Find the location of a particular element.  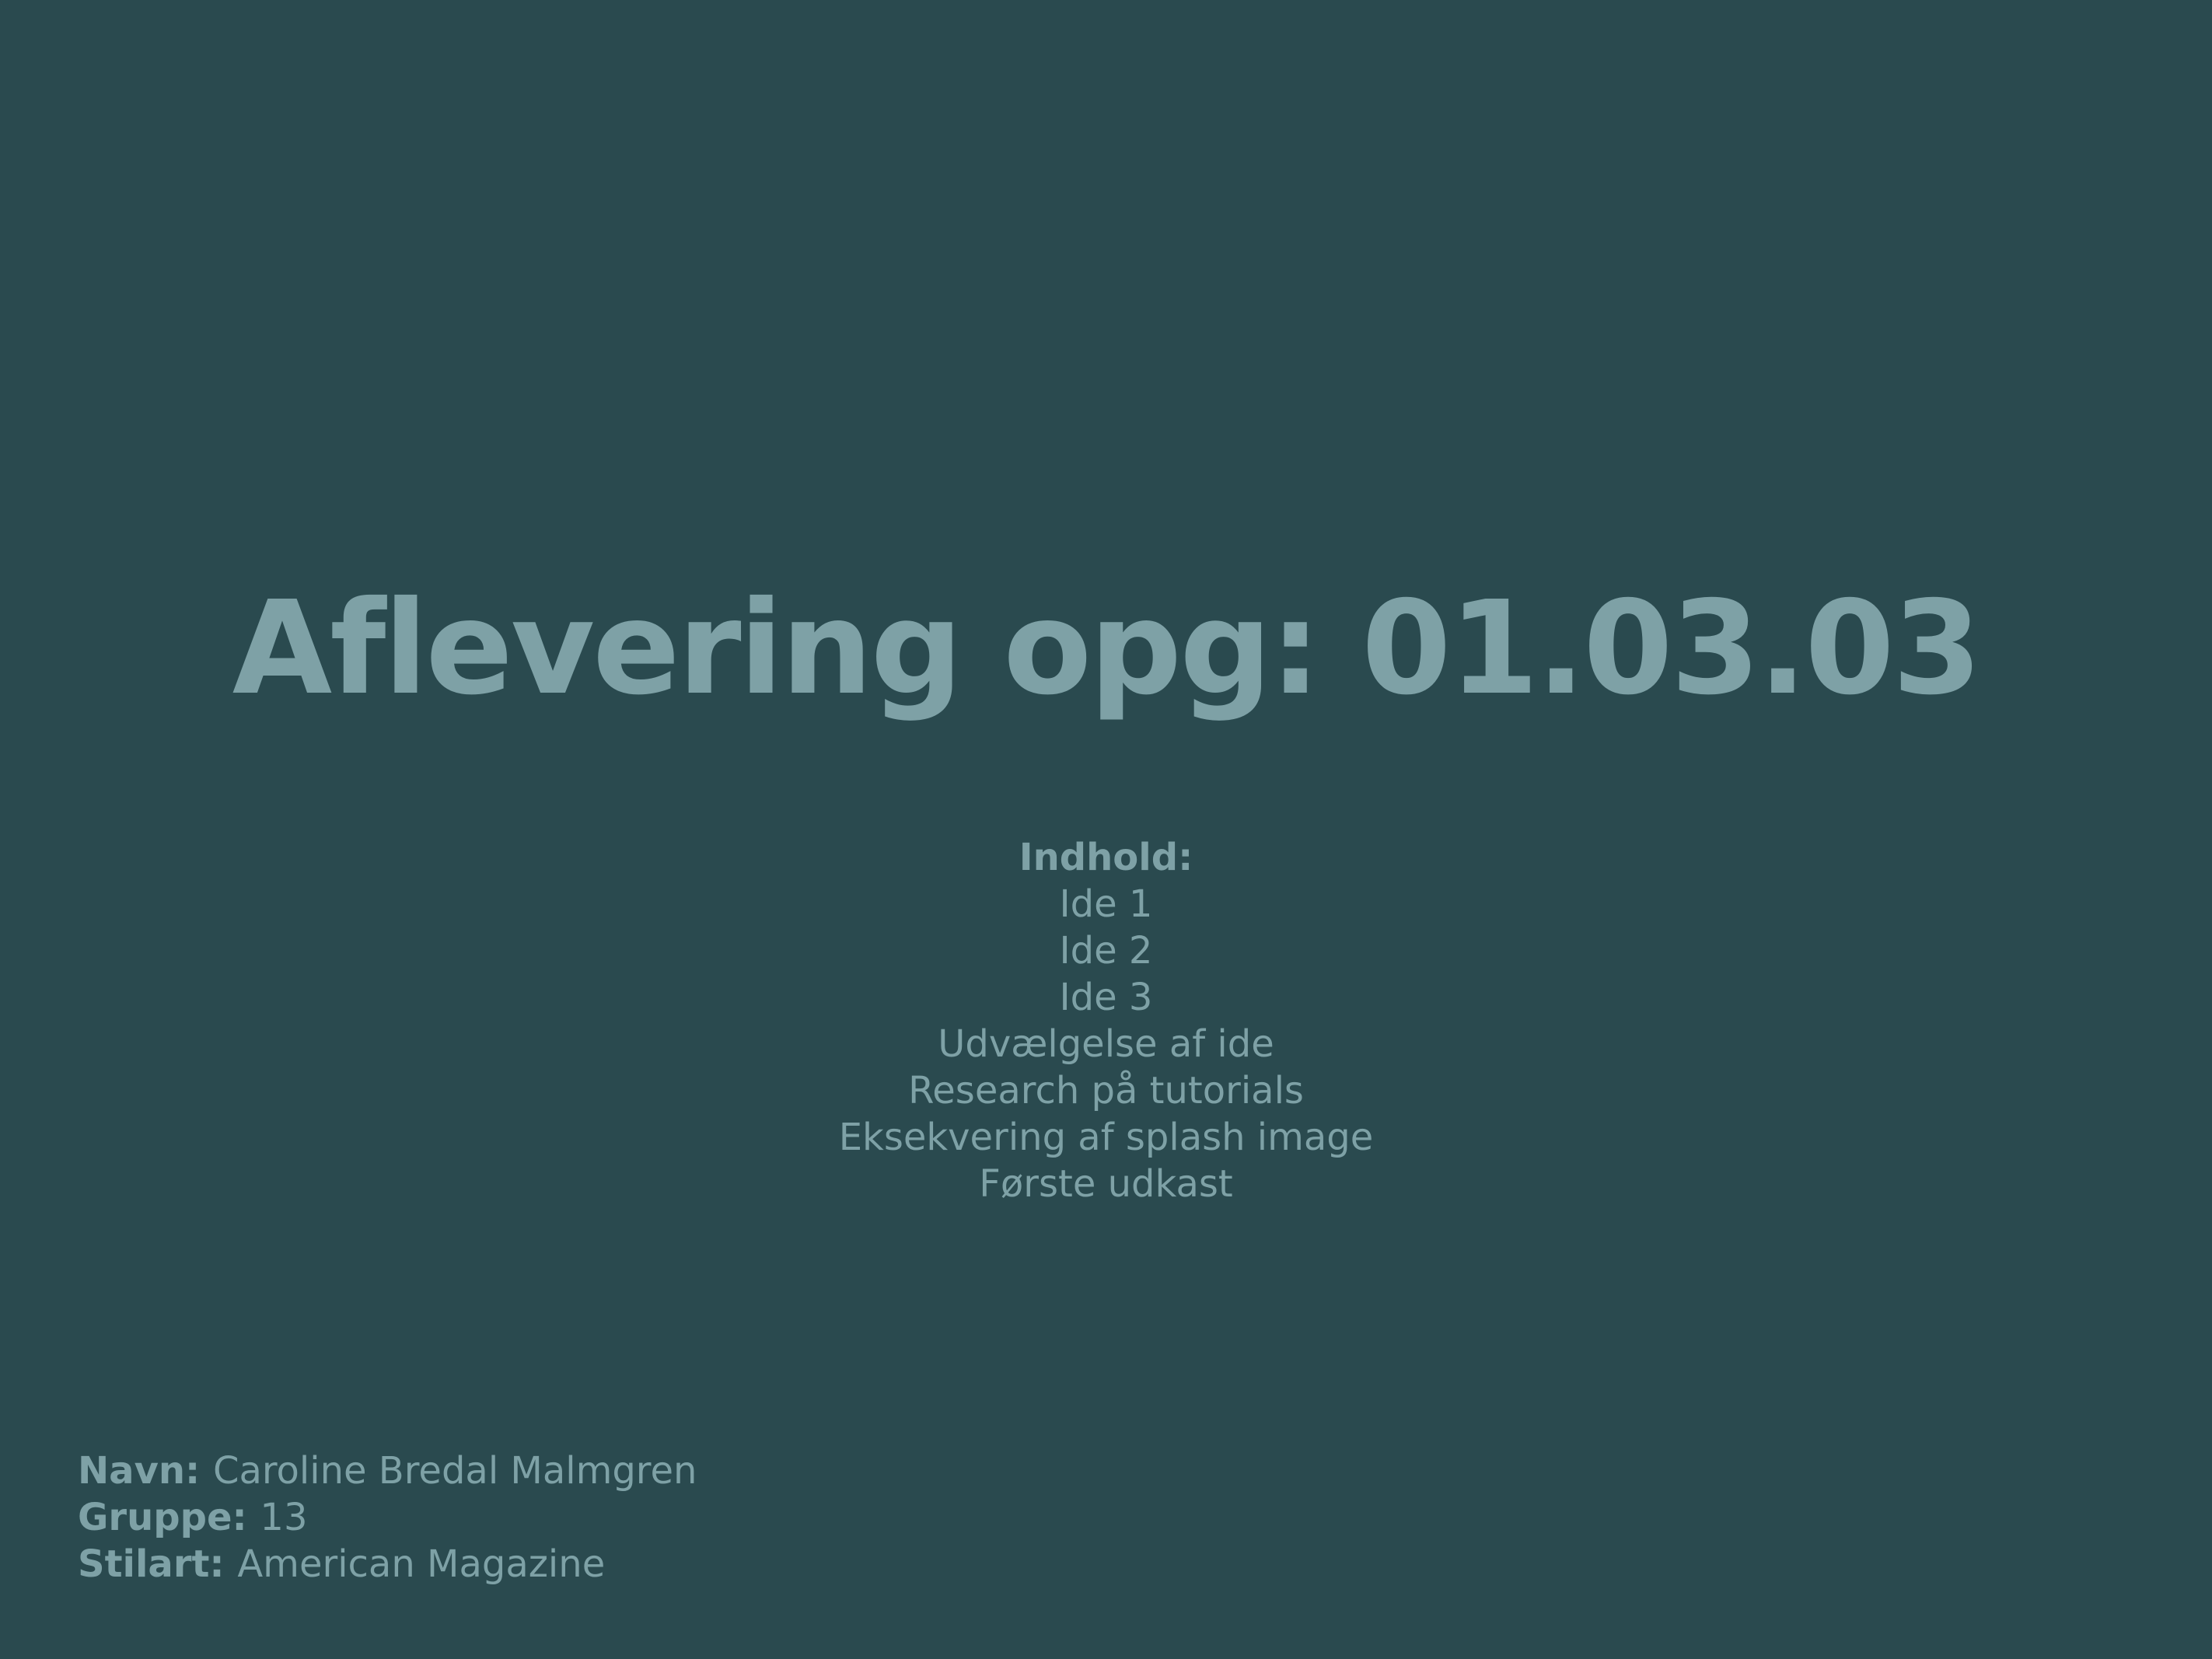

contents-item-first-draft: Første udkast is located at coordinates (1106, 1184).